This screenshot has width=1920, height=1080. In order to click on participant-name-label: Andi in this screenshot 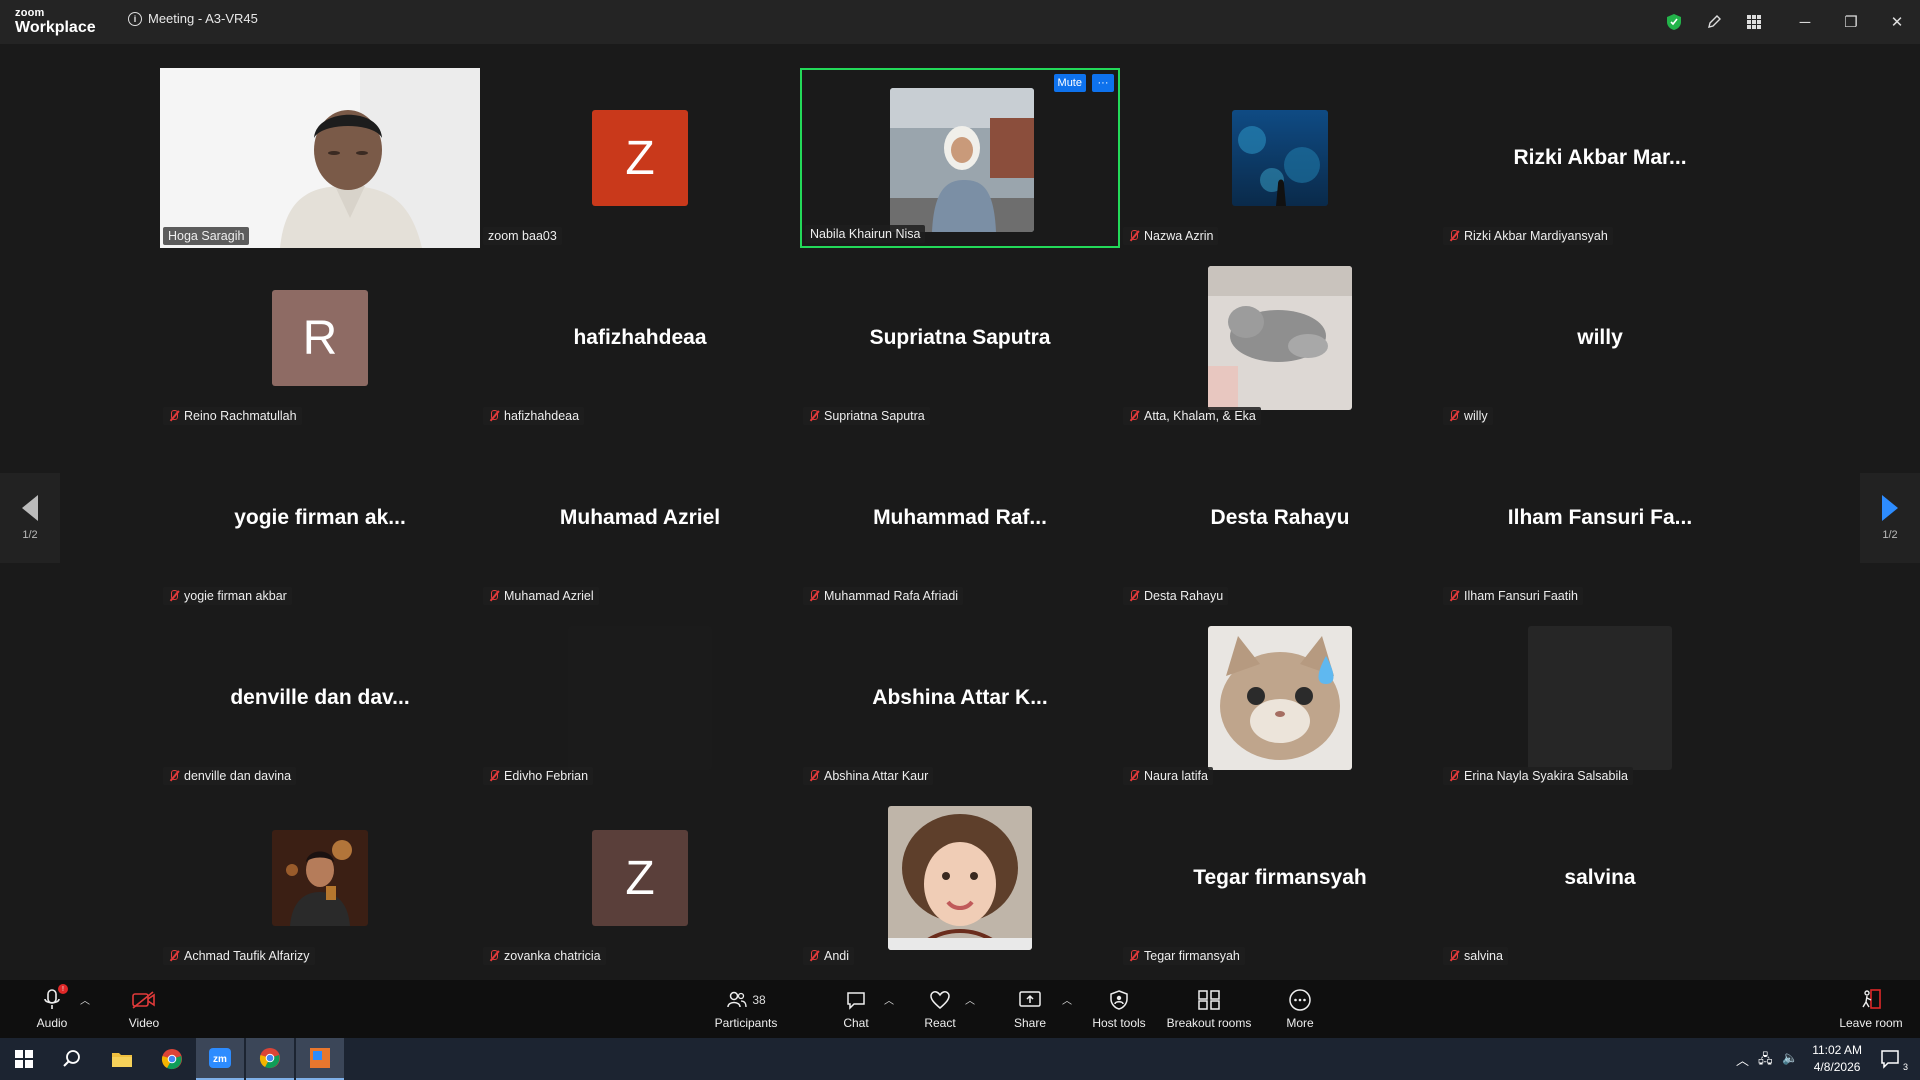, I will do `click(829, 956)`.